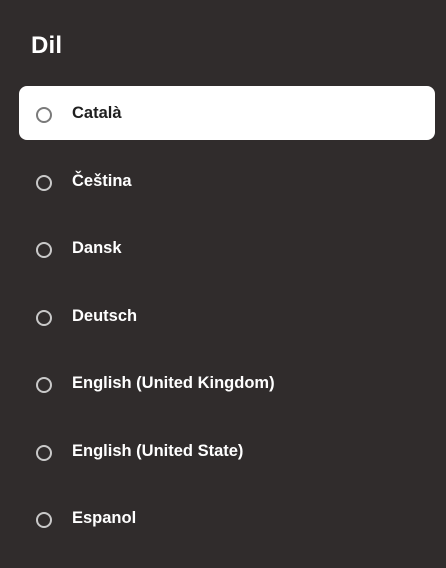 The width and height of the screenshot is (446, 568). I want to click on language-option-label: English (United State), so click(158, 450).